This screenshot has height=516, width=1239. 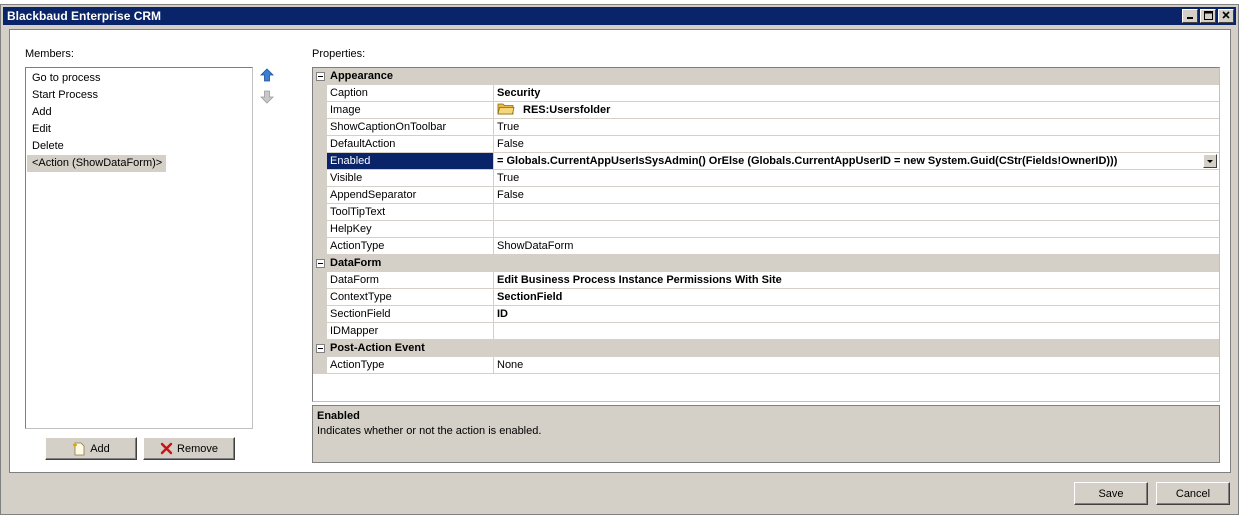 What do you see at coordinates (619, 16) in the screenshot?
I see `title-bar: Blackbaud Enterprise CRM` at bounding box center [619, 16].